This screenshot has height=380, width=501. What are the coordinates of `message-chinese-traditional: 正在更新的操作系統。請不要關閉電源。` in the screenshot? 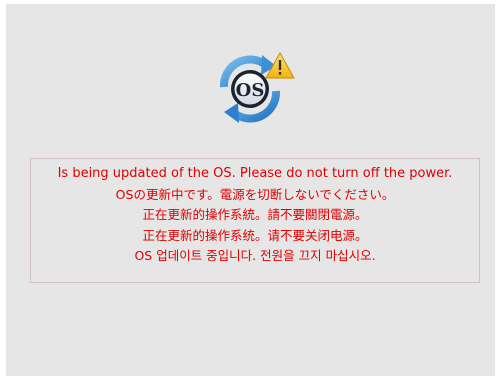 It's located at (255, 214).